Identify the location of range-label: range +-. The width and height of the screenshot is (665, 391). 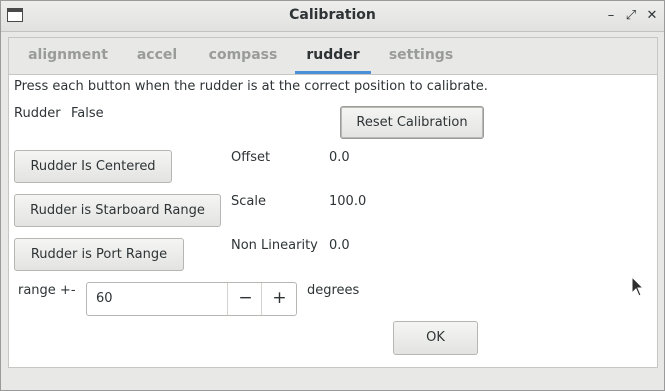
(47, 290).